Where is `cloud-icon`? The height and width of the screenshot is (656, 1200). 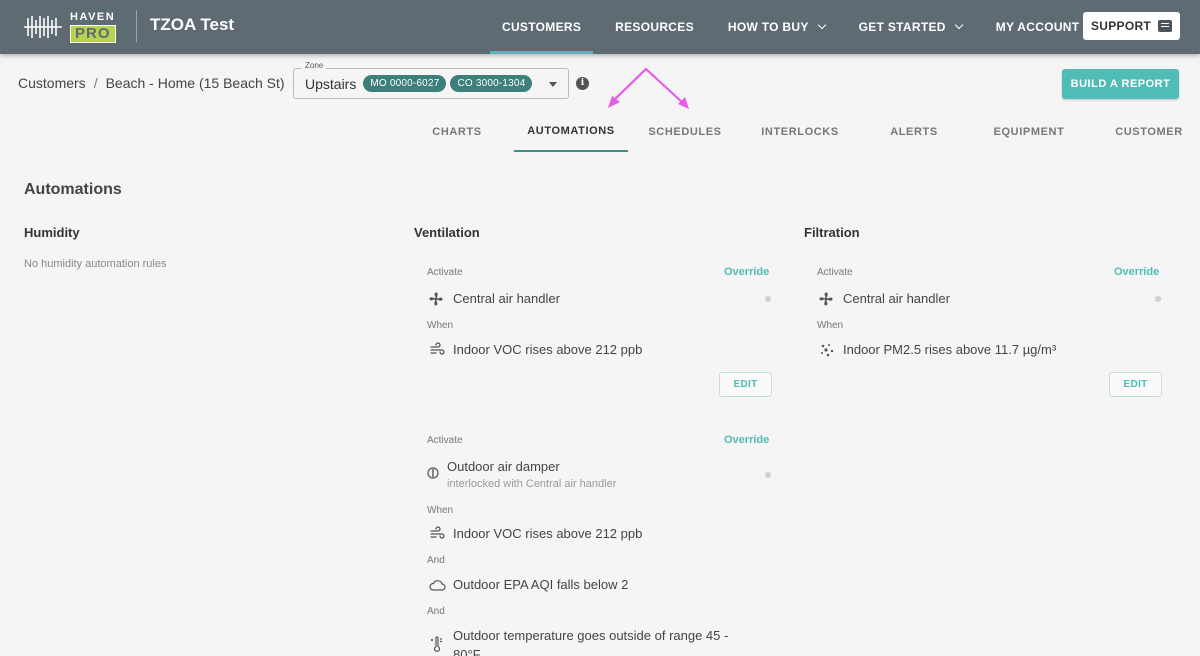 cloud-icon is located at coordinates (437, 585).